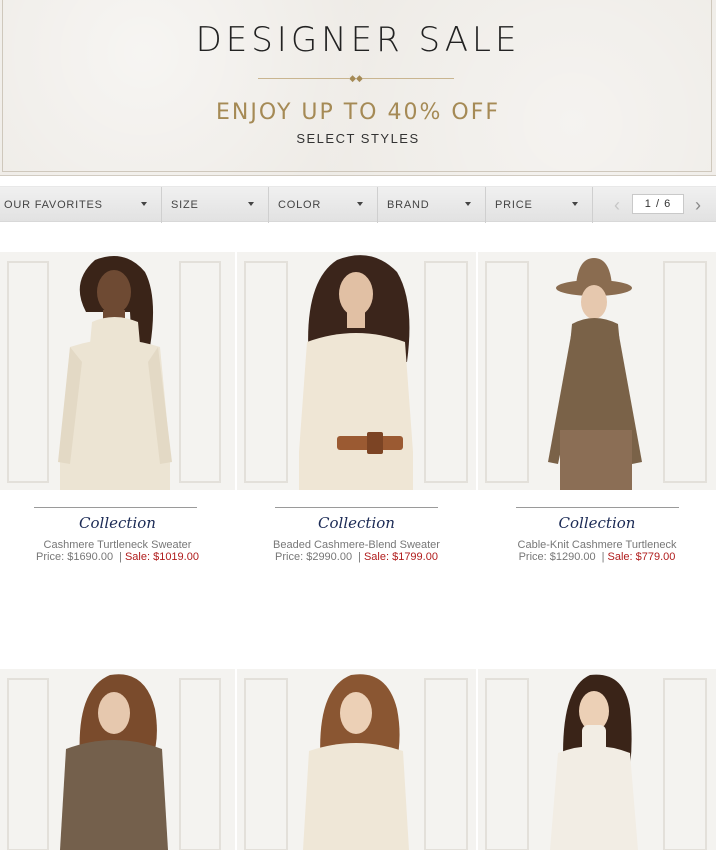 The image size is (721, 850). Describe the element at coordinates (300, 205) in the screenshot. I see `filter-label: COLOR` at that location.